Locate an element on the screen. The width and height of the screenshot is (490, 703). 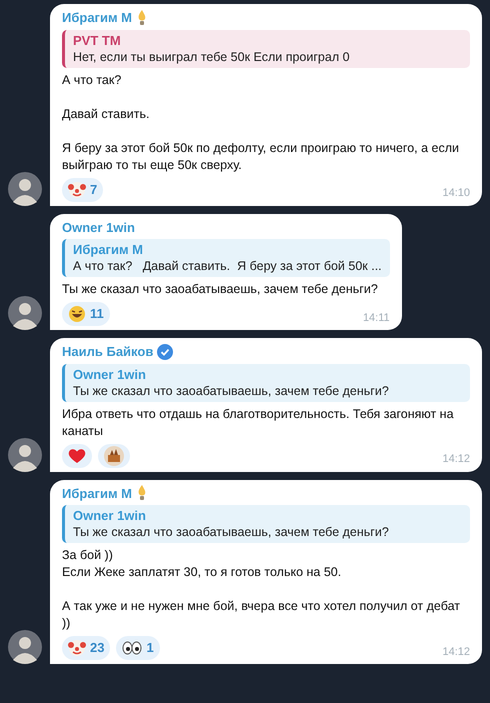
reply-quote: PVT TM Нет, если ты выиграл тебе 50к Если проиграл 0 is located at coordinates (266, 49).